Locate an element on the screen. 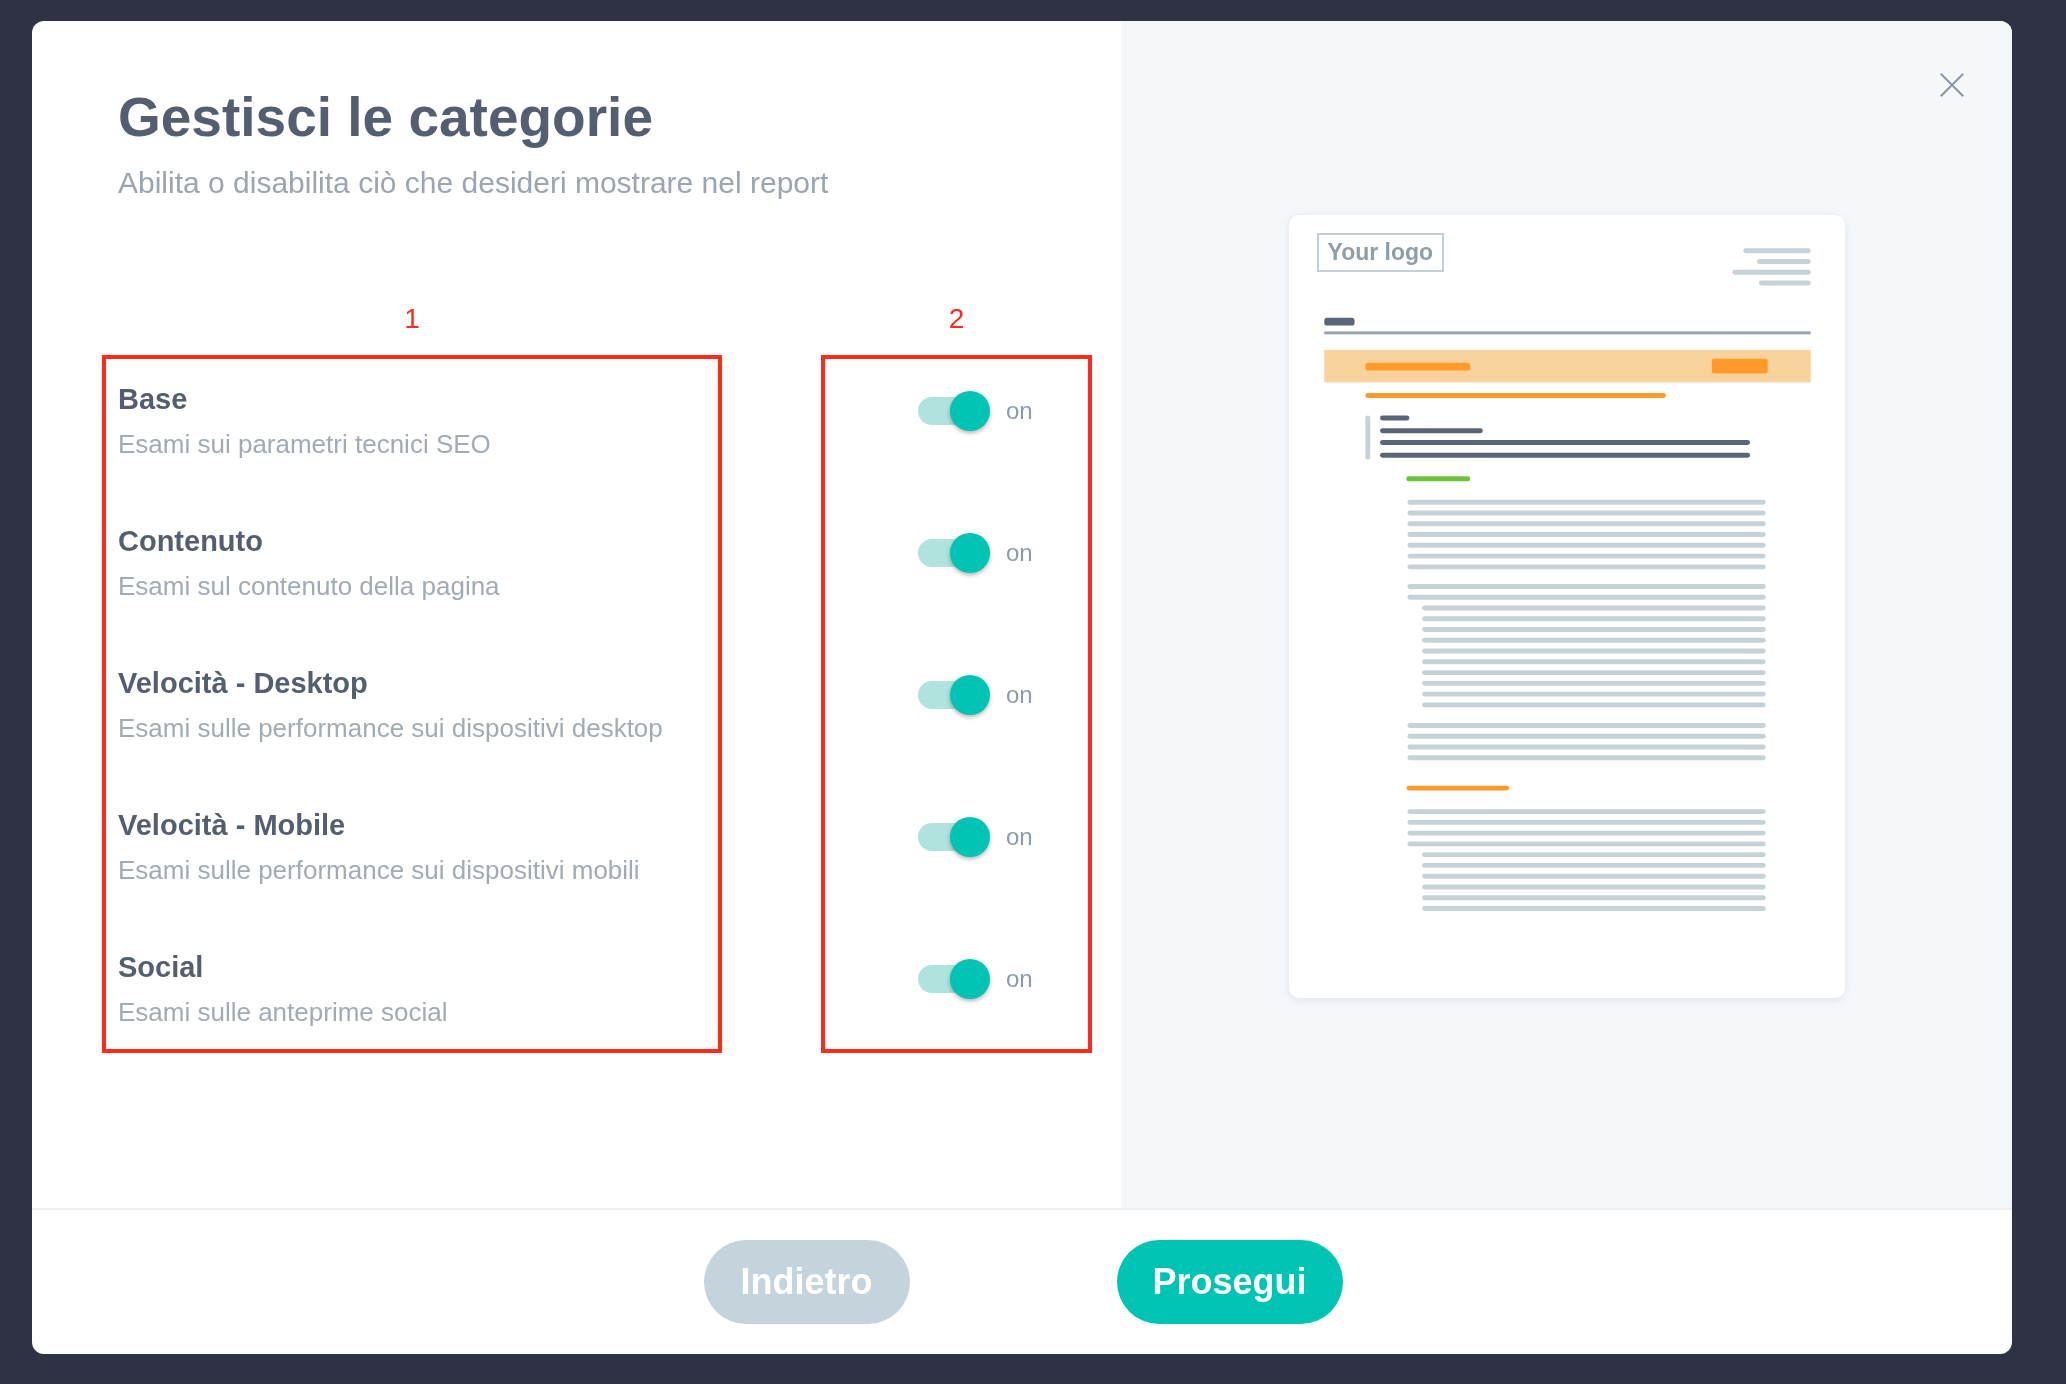 This screenshot has width=2066, height=1384. logo-field: Your logo is located at coordinates (1380, 252).